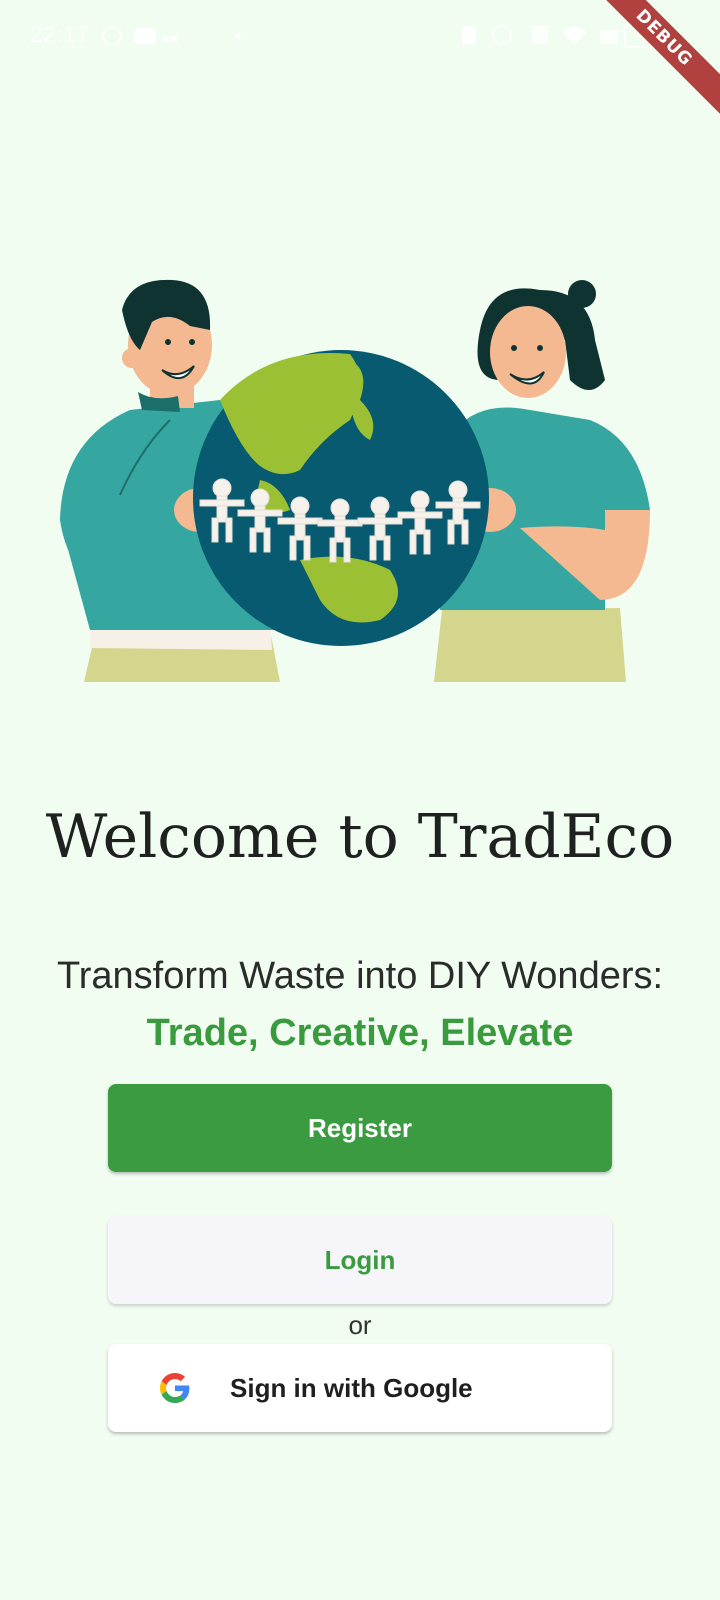 The height and width of the screenshot is (1600, 720). I want to click on alarm-icon, so click(502, 35).